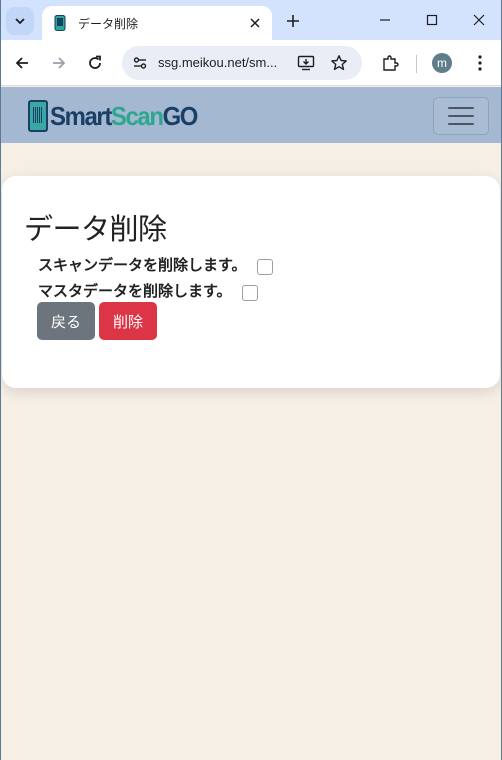 This screenshot has width=502, height=760. I want to click on delete-scan-data-label: スキャンデータを削除します。, so click(142, 264).